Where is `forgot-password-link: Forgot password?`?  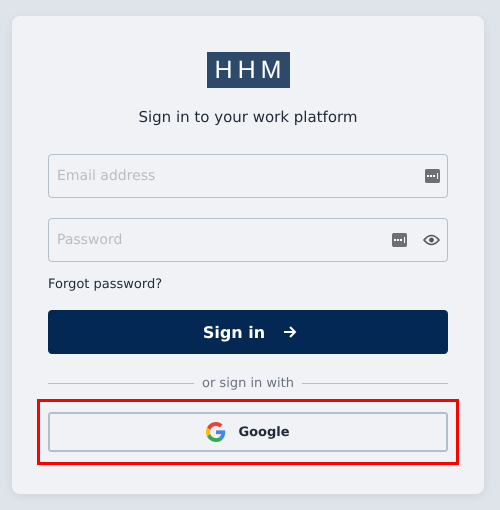
forgot-password-link: Forgot password? is located at coordinates (105, 284).